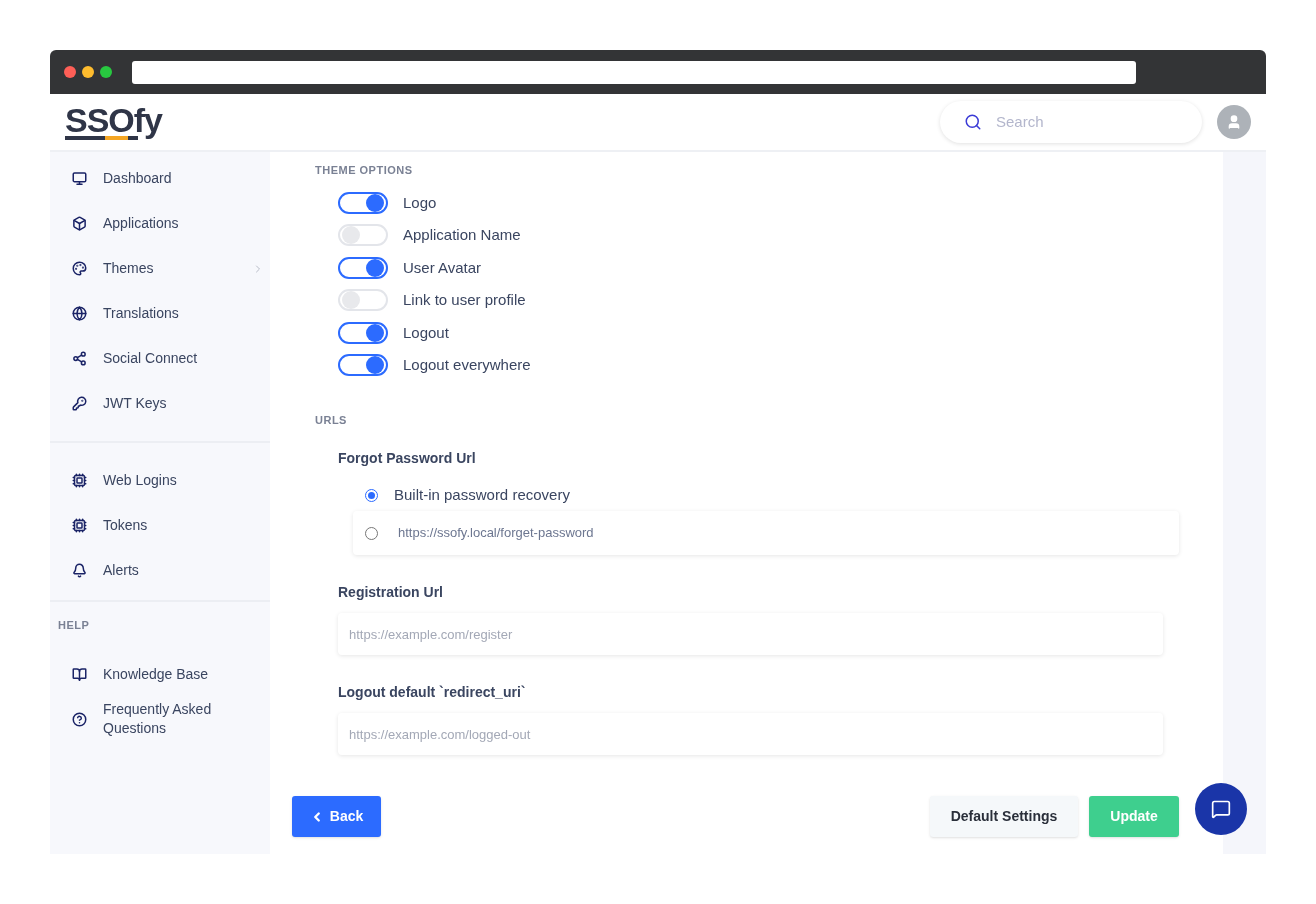 Image resolution: width=1316 pixels, height=904 pixels. I want to click on sidebar-item: Knowledge Base, so click(160, 674).